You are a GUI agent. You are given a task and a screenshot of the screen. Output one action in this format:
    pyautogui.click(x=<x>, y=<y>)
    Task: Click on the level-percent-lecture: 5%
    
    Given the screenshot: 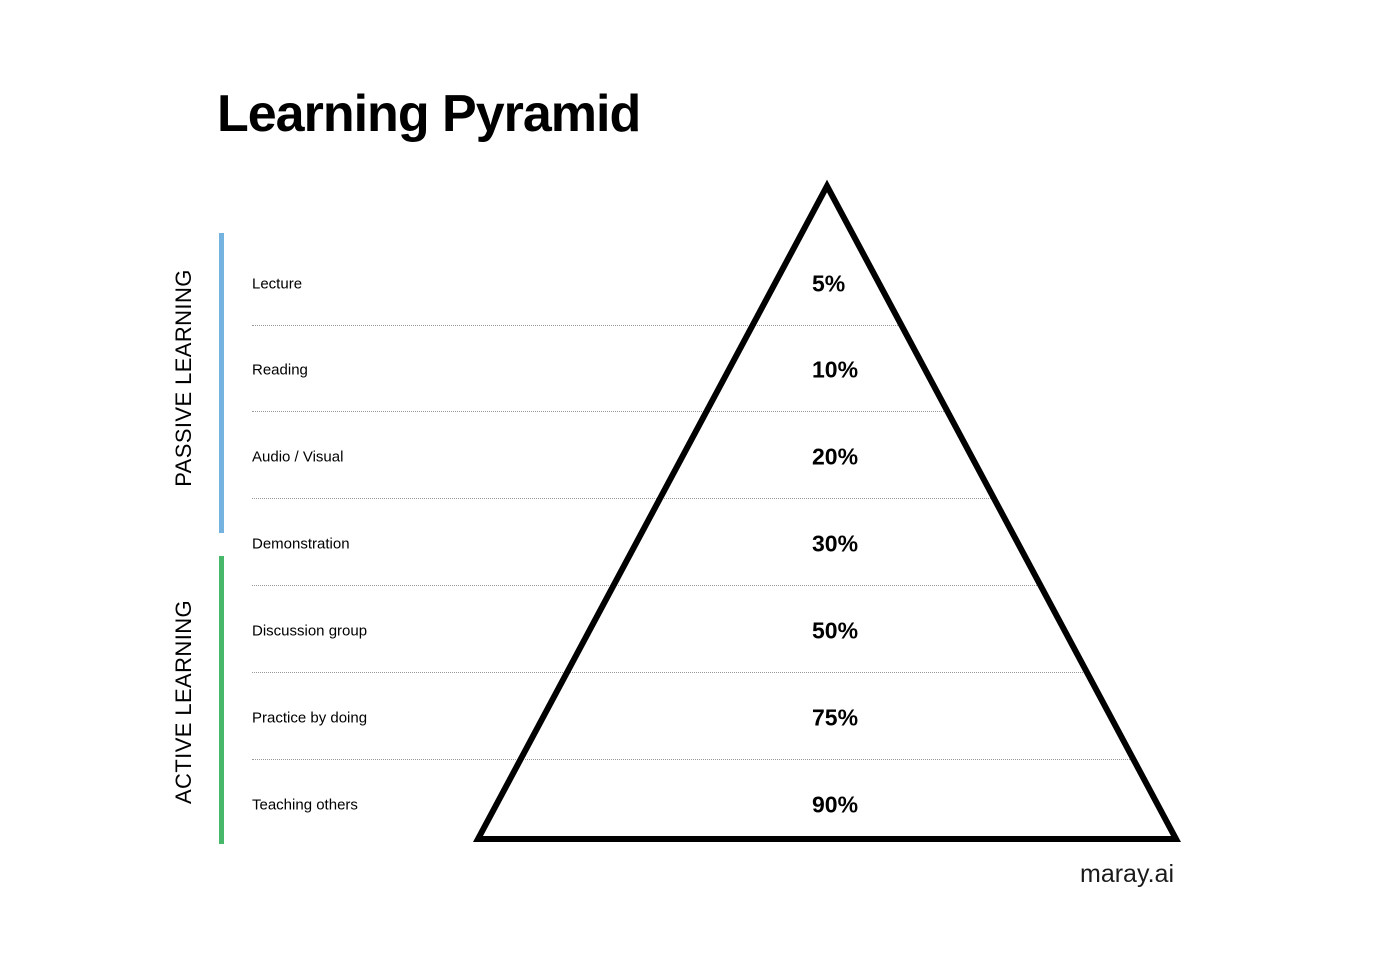 What is the action you would take?
    pyautogui.click(x=829, y=283)
    